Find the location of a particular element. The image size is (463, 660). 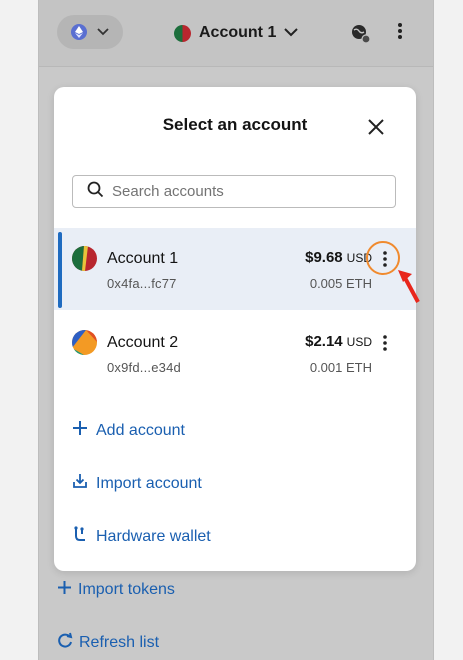

account-address: 0x4fa...fc77 is located at coordinates (142, 283).